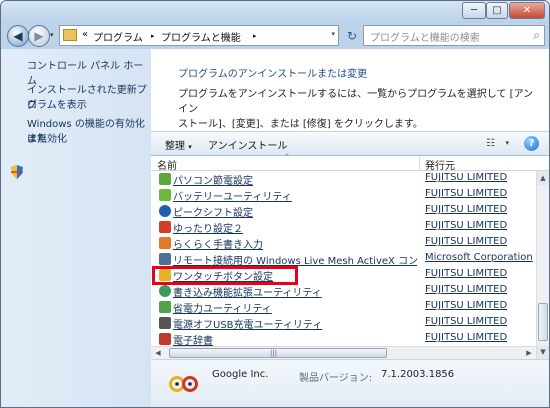  Describe the element at coordinates (440, 164) in the screenshot. I see `column-header-publisher: 発行元` at that location.